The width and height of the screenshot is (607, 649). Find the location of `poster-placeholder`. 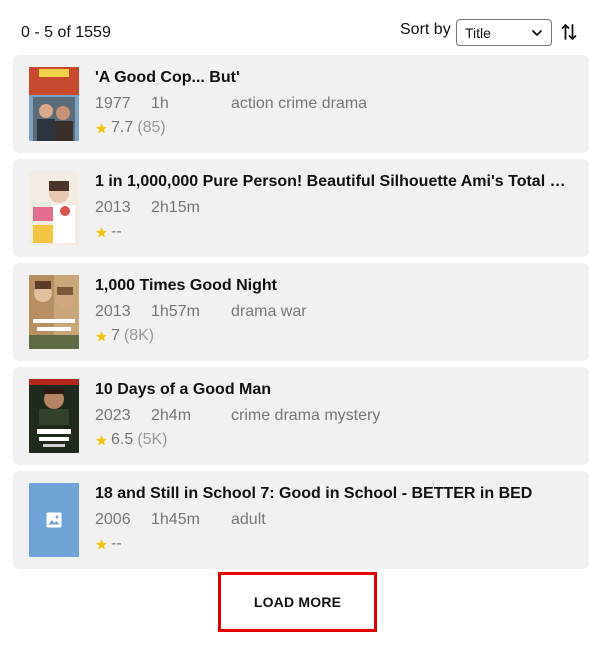

poster-placeholder is located at coordinates (54, 520).